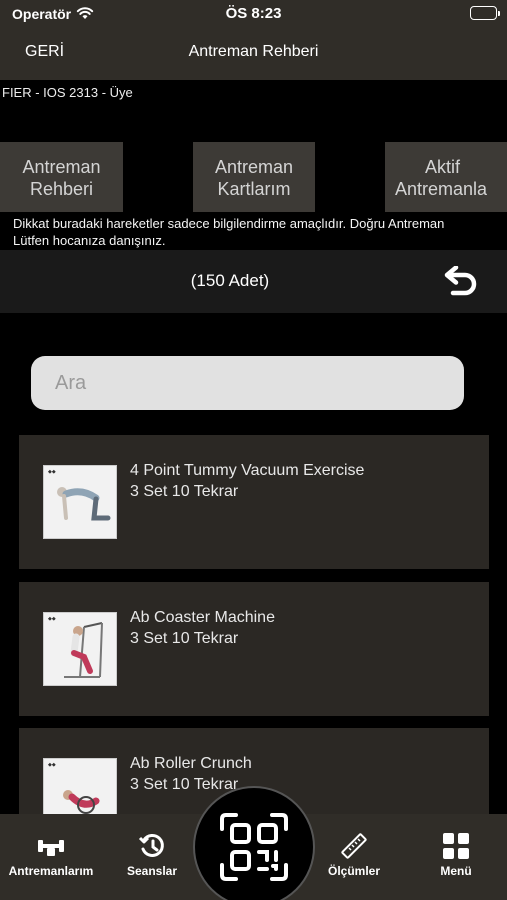 This screenshot has height=900, width=507. I want to click on page-title: Antreman Rehberi, so click(253, 51).